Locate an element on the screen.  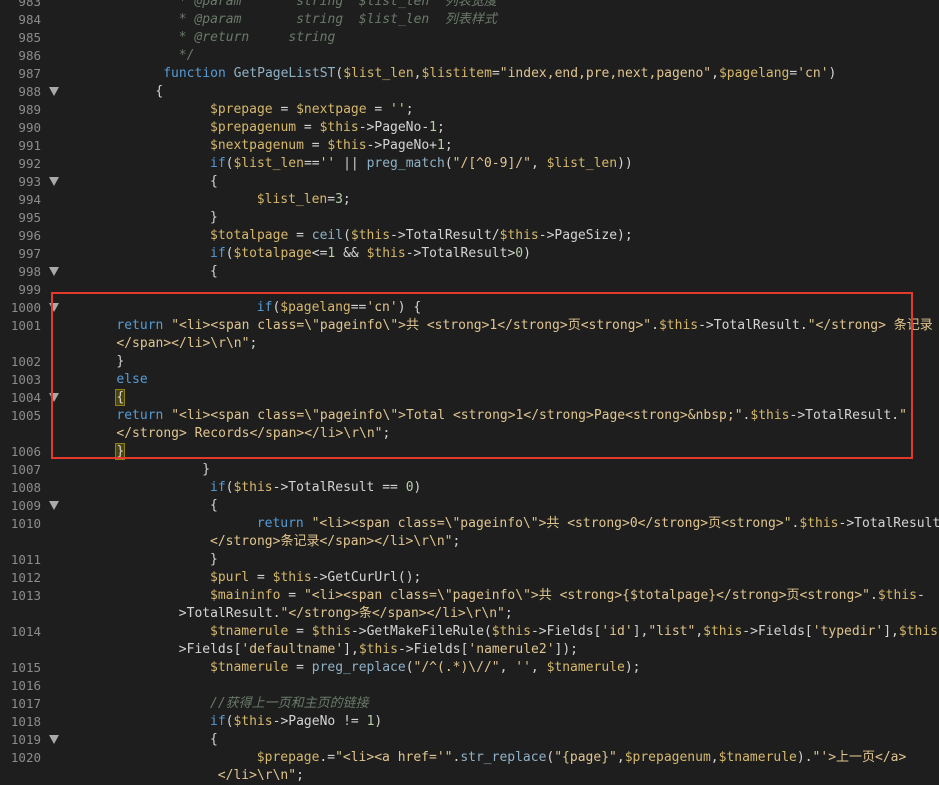
token-str: 'cn' is located at coordinates (813, 73).